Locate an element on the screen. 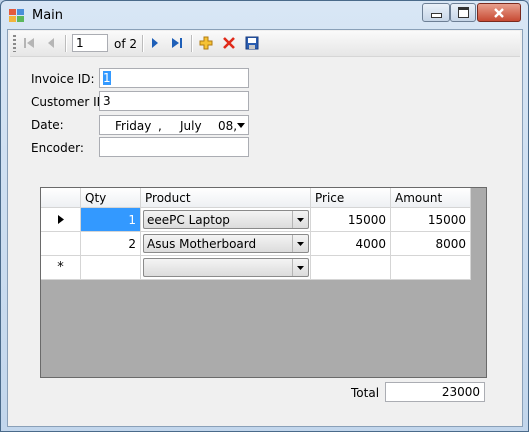  save-button is located at coordinates (252, 43).